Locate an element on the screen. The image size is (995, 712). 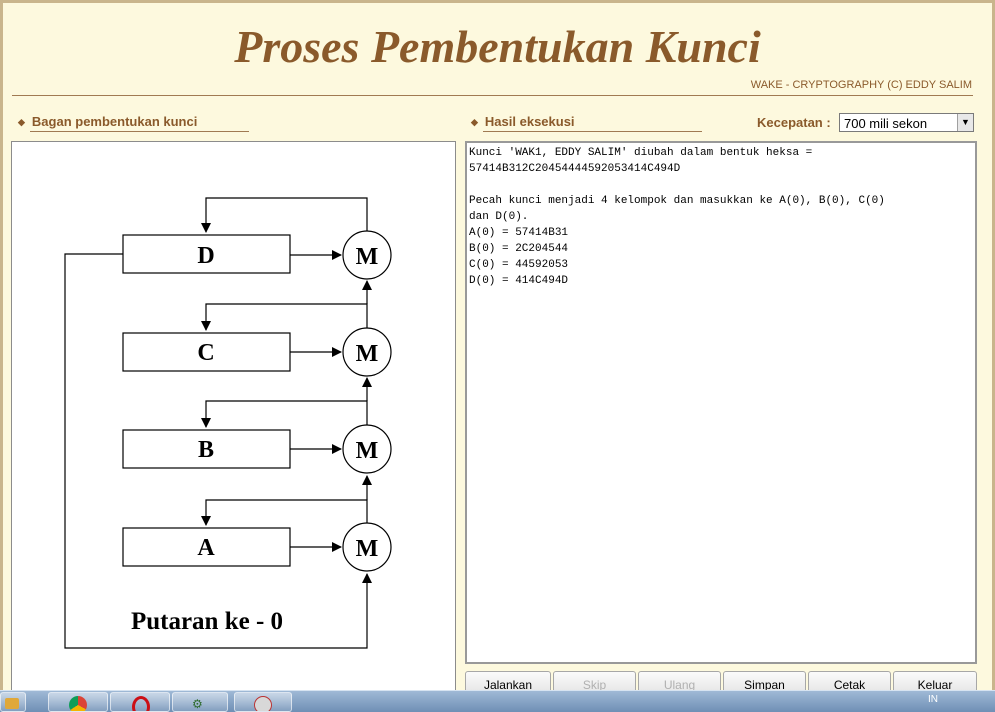
chrome-icon is located at coordinates (78, 703).